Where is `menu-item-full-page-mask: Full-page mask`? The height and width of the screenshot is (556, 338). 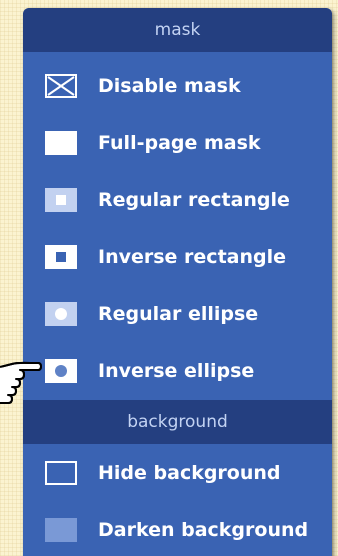 menu-item-full-page-mask: Full-page mask is located at coordinates (177, 143).